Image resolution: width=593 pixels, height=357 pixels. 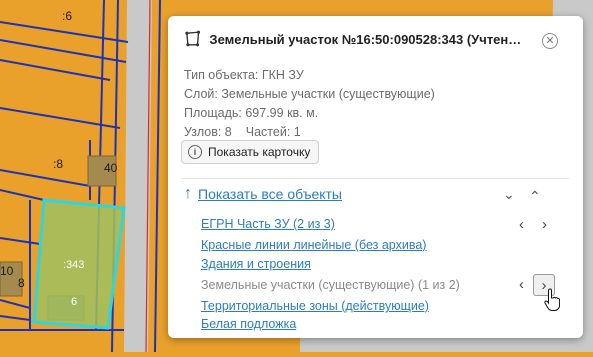 What do you see at coordinates (268, 224) in the screenshot?
I see `layer-link-egrn: ЕГРН Часть ЗУ (2 из 3)` at bounding box center [268, 224].